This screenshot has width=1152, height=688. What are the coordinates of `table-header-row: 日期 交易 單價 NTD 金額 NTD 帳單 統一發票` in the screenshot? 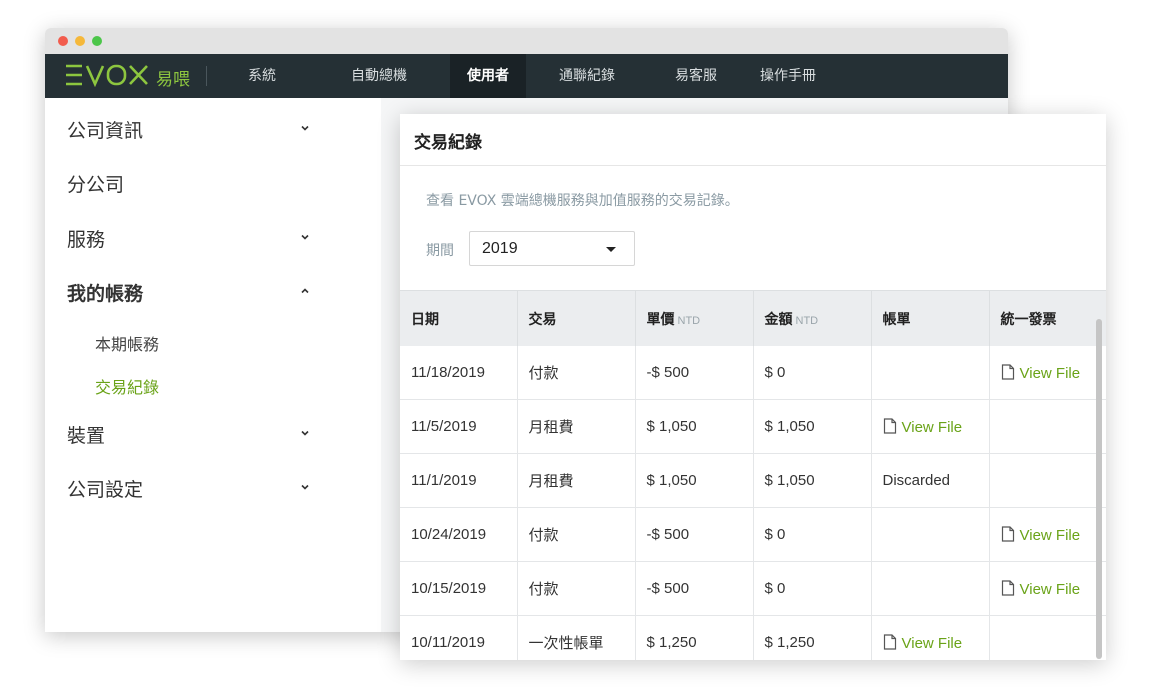 It's located at (753, 318).